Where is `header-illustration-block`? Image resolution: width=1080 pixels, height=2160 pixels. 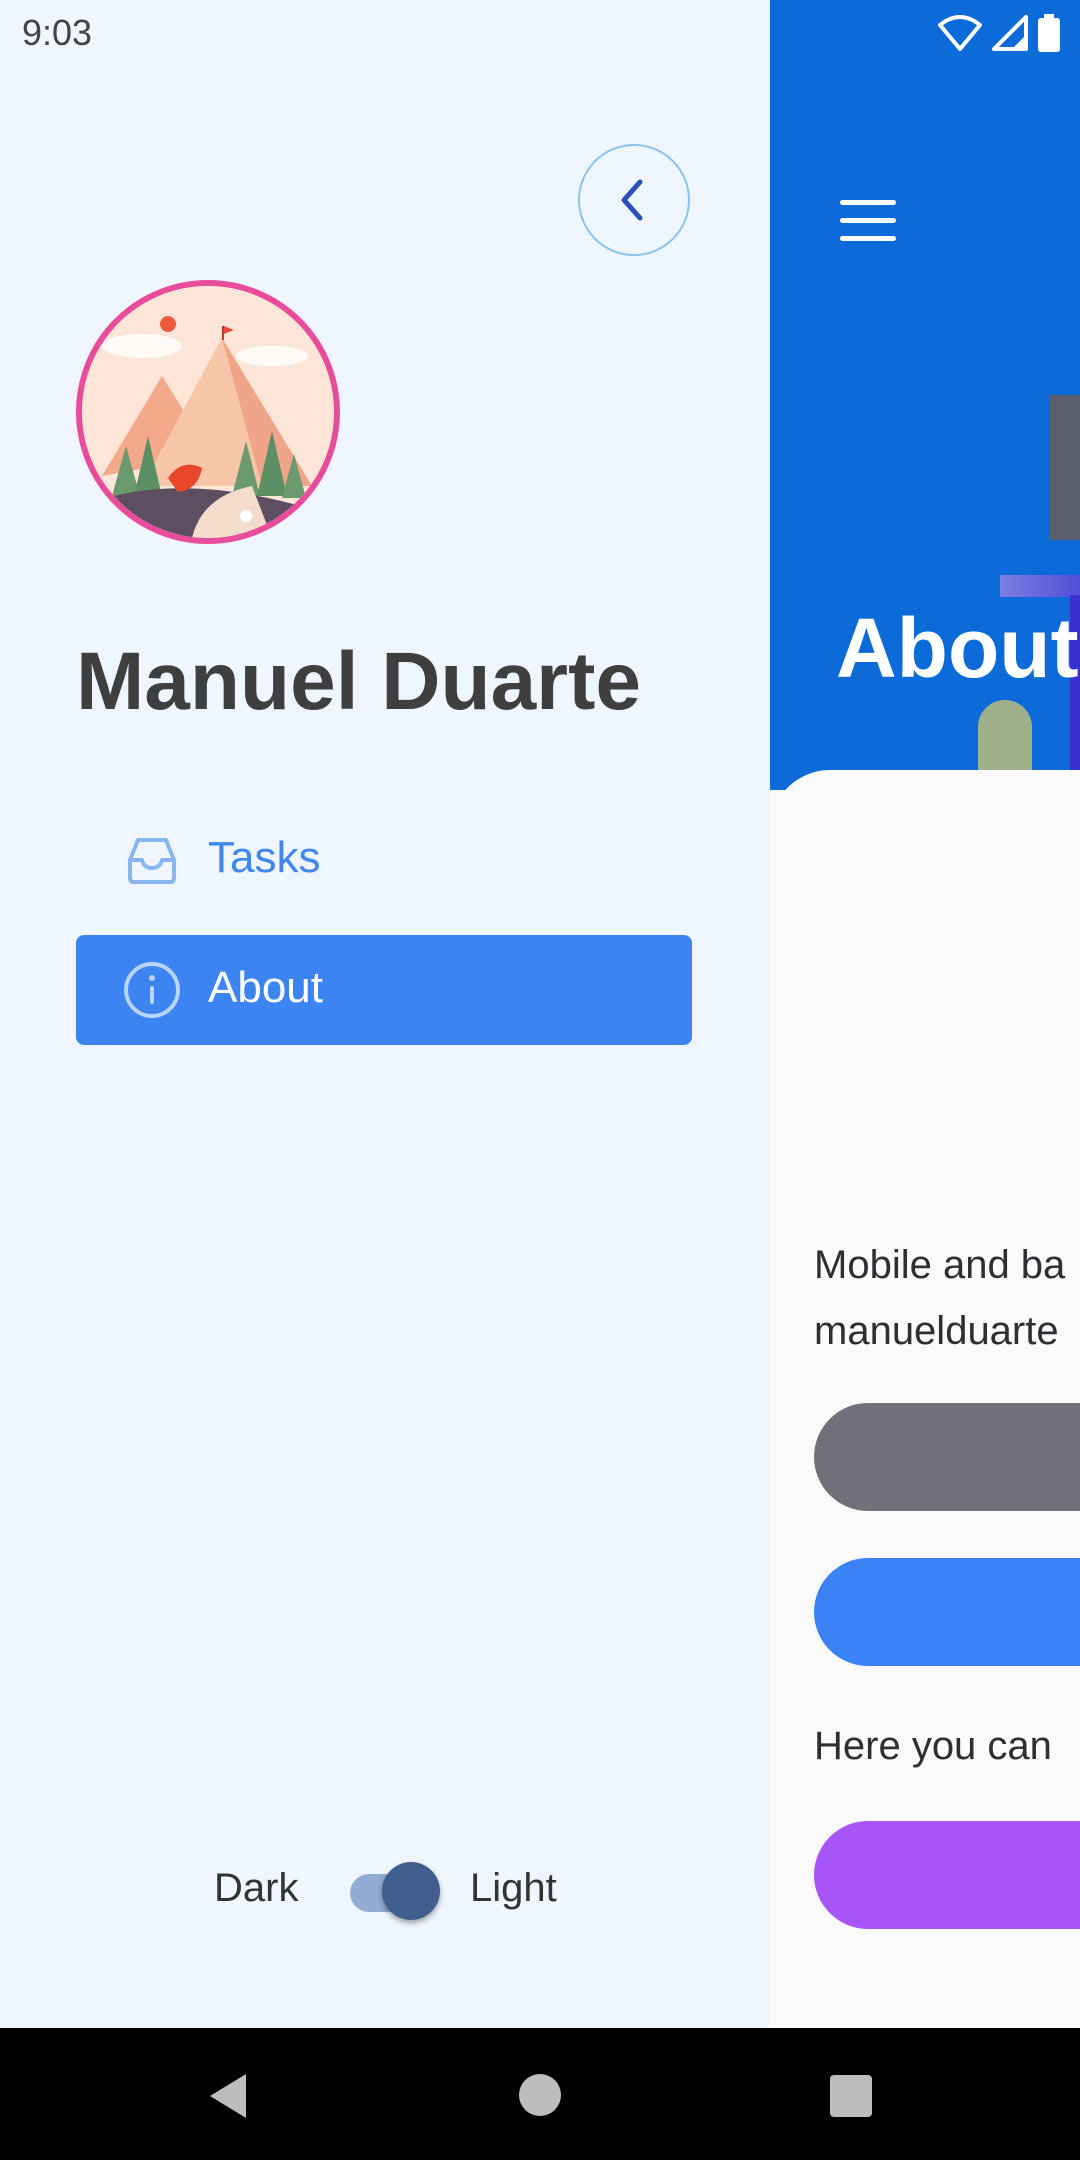
header-illustration-block is located at coordinates (1065, 467).